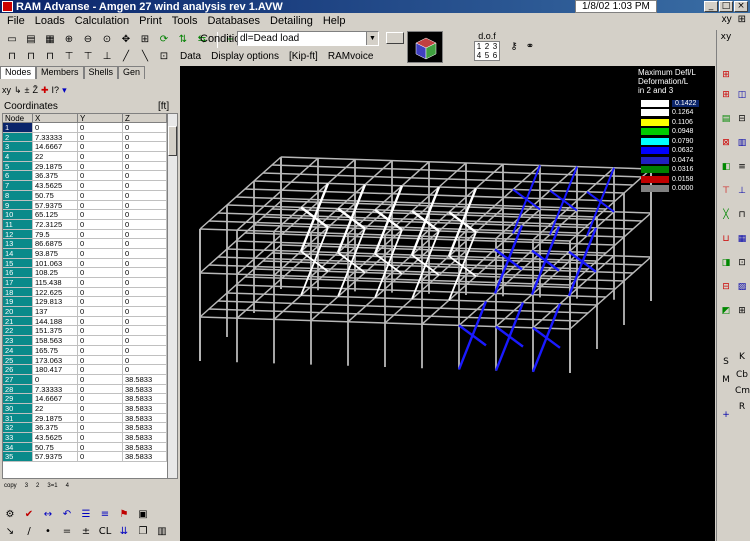 Image resolution: width=750 pixels, height=541 pixels. What do you see at coordinates (90, 137) in the screenshot?
I see `table-row: 2 7.33333 0 0` at bounding box center [90, 137].